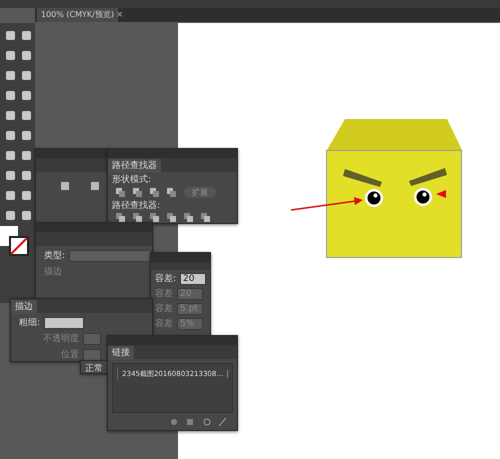  Describe the element at coordinates (77, 15) in the screenshot. I see `document-tab: 100% (CMYK/预览)` at that location.